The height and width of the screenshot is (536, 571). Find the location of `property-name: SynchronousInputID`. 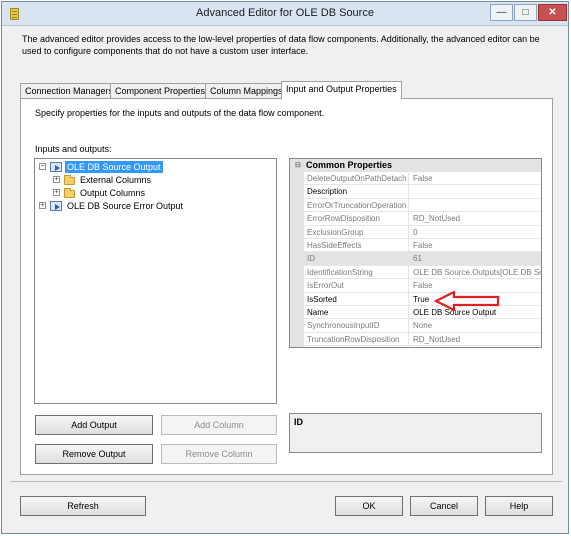

property-name: SynchronousInputID is located at coordinates (356, 326).